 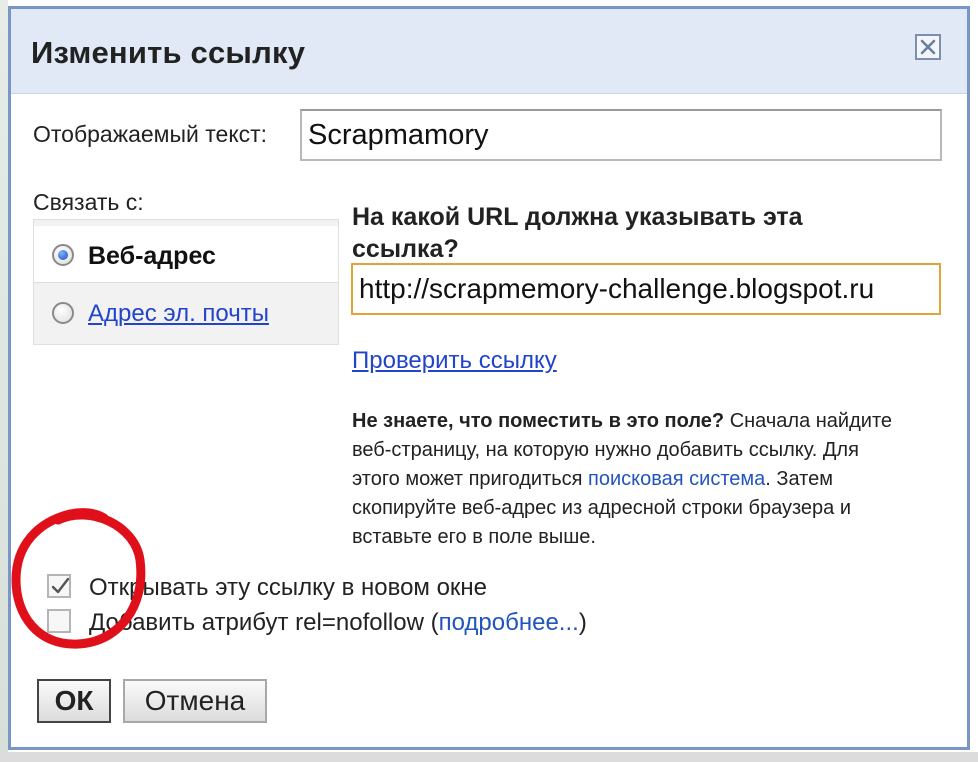 I want to click on email-address-link: Адрес эл. почты, so click(x=178, y=314).